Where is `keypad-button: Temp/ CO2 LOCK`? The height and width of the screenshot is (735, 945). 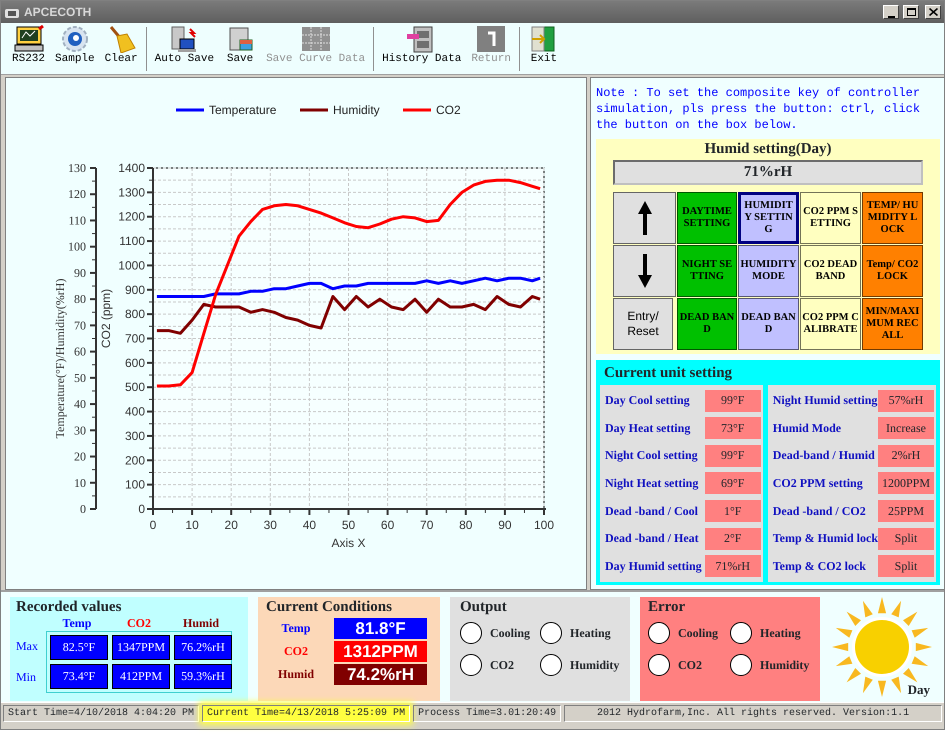
keypad-button: Temp/ CO2 LOCK is located at coordinates (892, 271).